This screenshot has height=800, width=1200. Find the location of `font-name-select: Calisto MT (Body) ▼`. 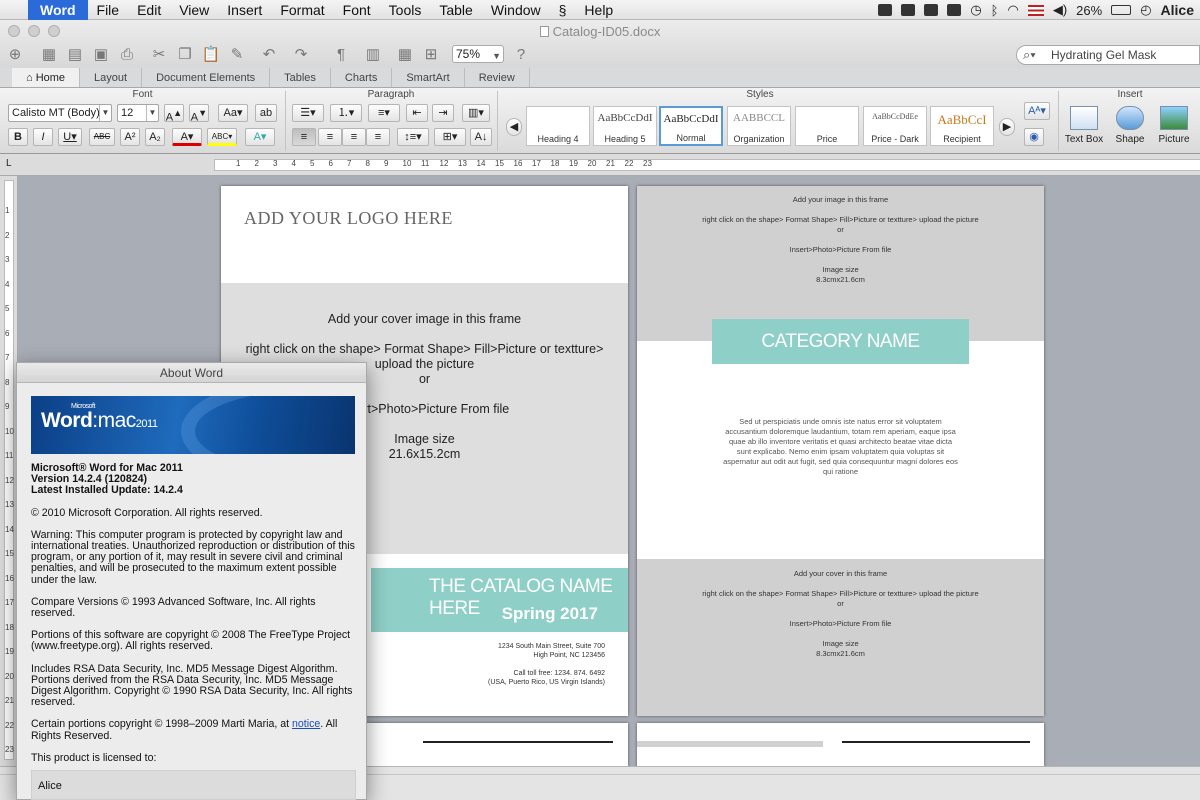

font-name-select: Calisto MT (Body) ▼ is located at coordinates (60, 113).